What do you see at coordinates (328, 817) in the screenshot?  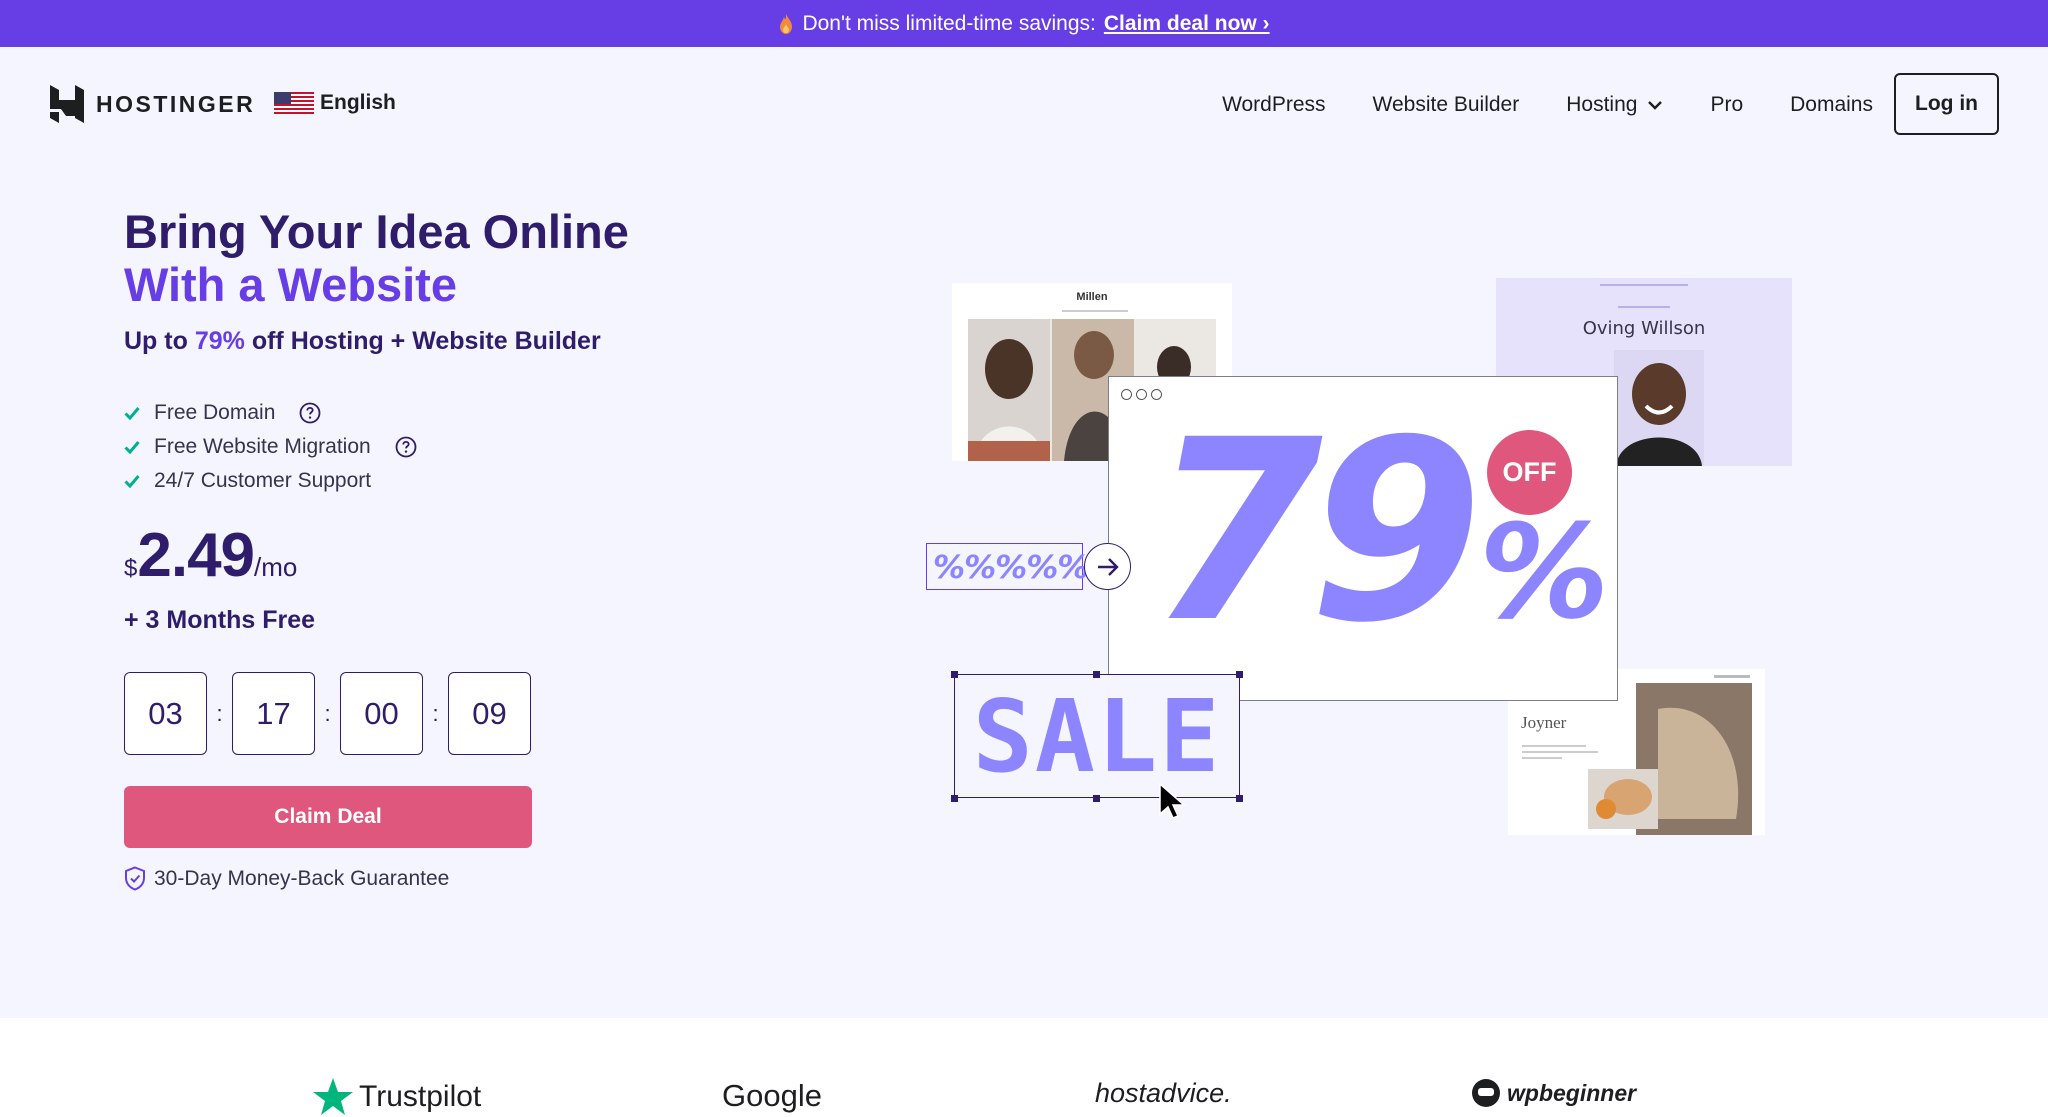 I see `claim-deal-button: Claim Deal` at bounding box center [328, 817].